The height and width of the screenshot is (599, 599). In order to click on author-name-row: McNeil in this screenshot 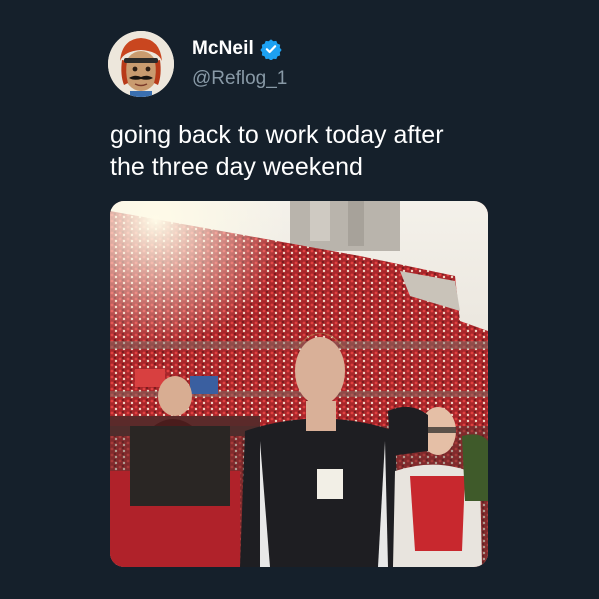, I will do `click(237, 49)`.